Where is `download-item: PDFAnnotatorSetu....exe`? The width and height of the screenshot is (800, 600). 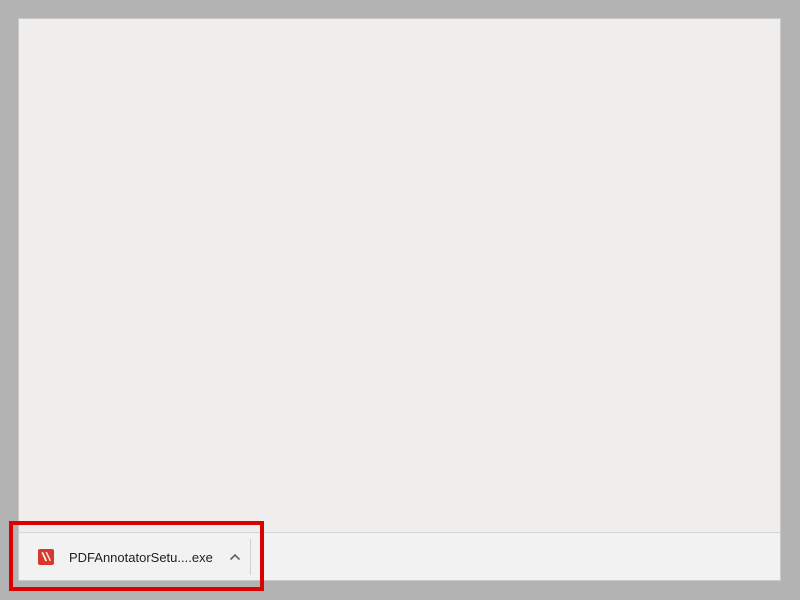
download-item: PDFAnnotatorSetu....exe is located at coordinates (138, 557).